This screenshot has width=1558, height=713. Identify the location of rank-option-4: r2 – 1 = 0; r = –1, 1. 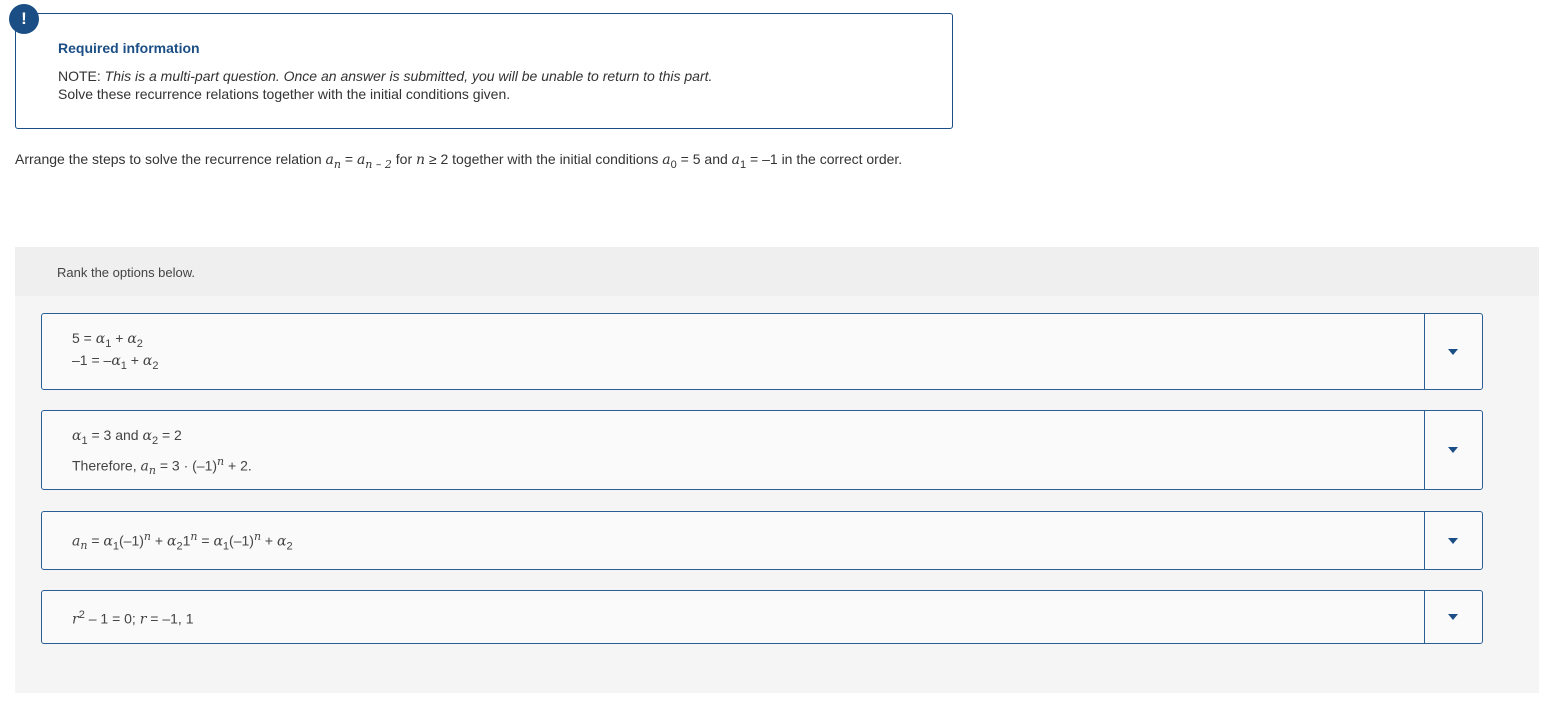
(762, 617).